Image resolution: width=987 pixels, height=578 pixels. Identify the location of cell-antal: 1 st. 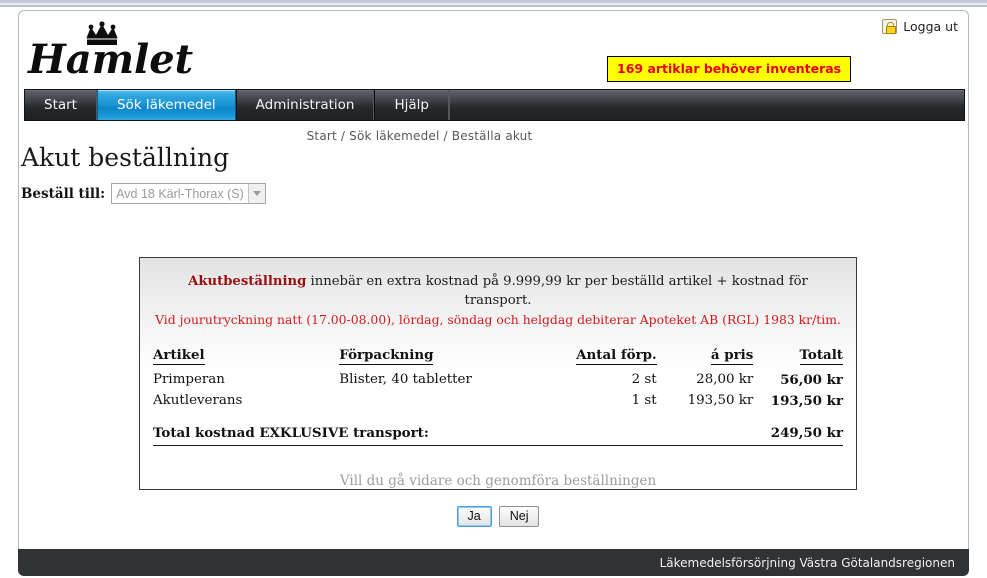
(644, 401).